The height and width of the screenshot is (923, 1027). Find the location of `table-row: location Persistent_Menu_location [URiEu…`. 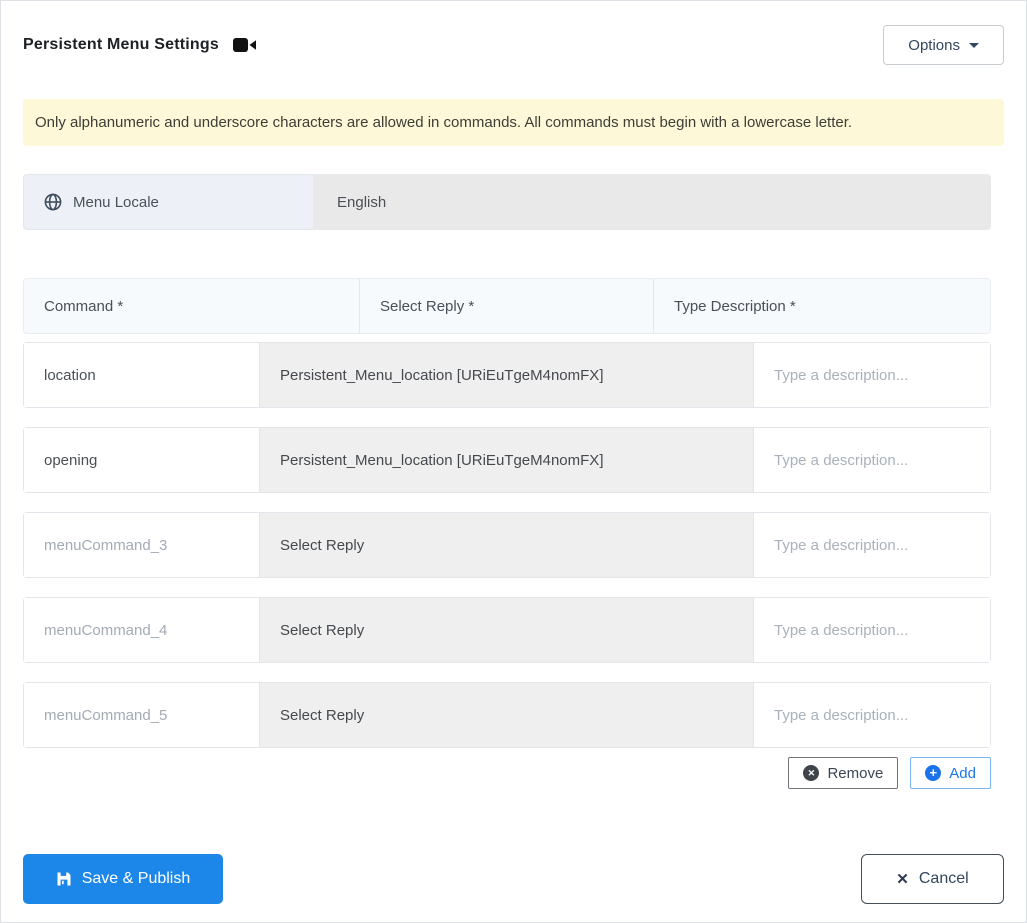

table-row: location Persistent_Menu_location [URiEu… is located at coordinates (507, 375).